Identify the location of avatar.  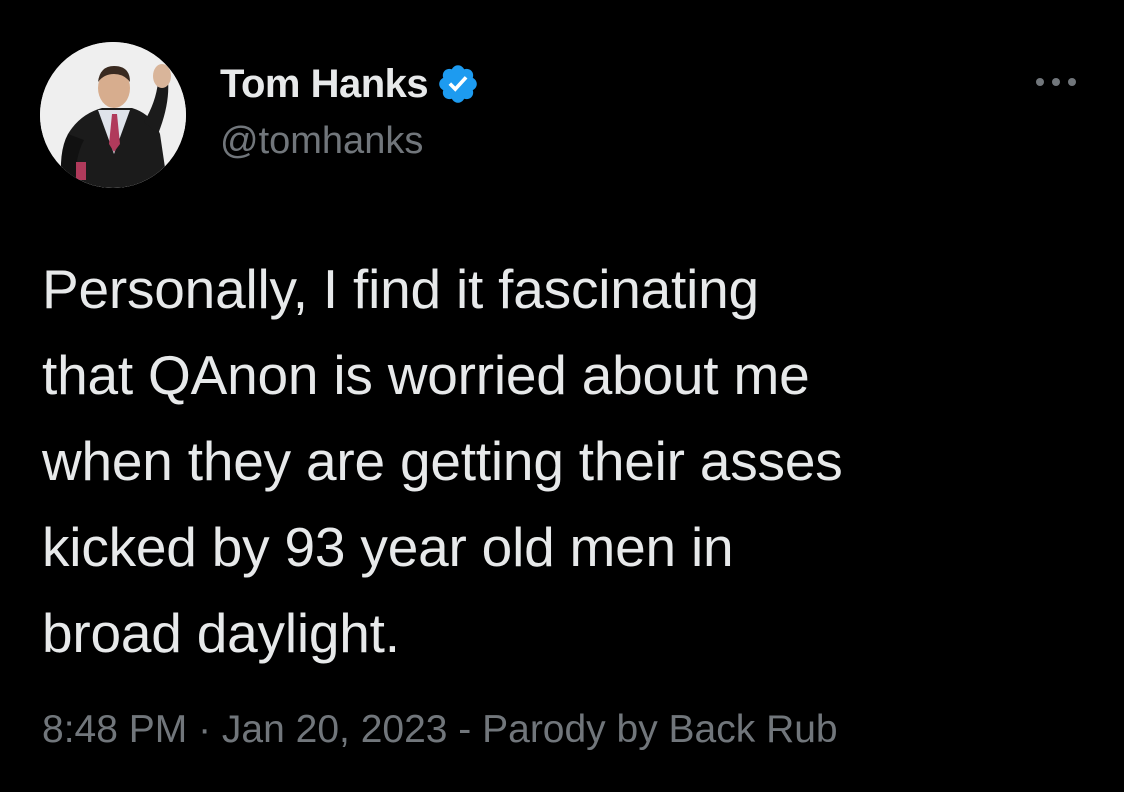
(113, 115).